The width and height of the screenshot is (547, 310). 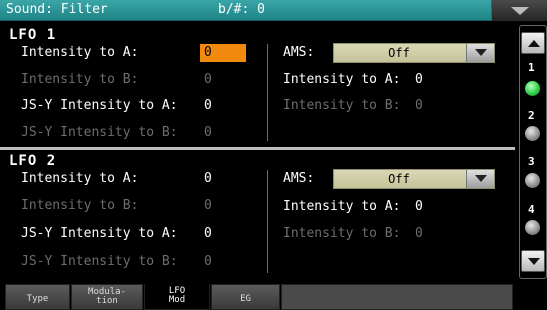 I want to click on menu-arrow-icon, so click(x=520, y=11).